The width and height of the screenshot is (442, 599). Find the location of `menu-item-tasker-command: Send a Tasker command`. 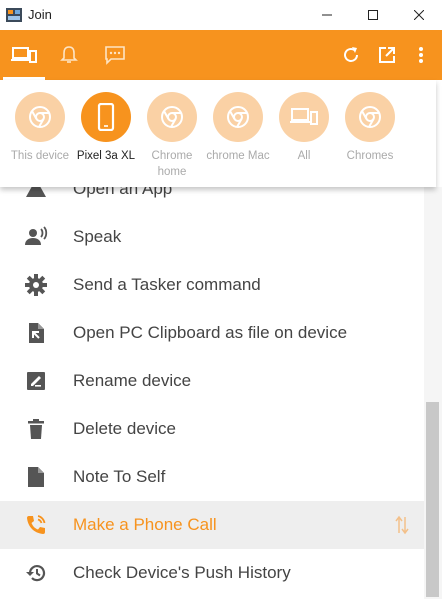

menu-item-tasker-command: Send a Tasker command is located at coordinates (212, 285).